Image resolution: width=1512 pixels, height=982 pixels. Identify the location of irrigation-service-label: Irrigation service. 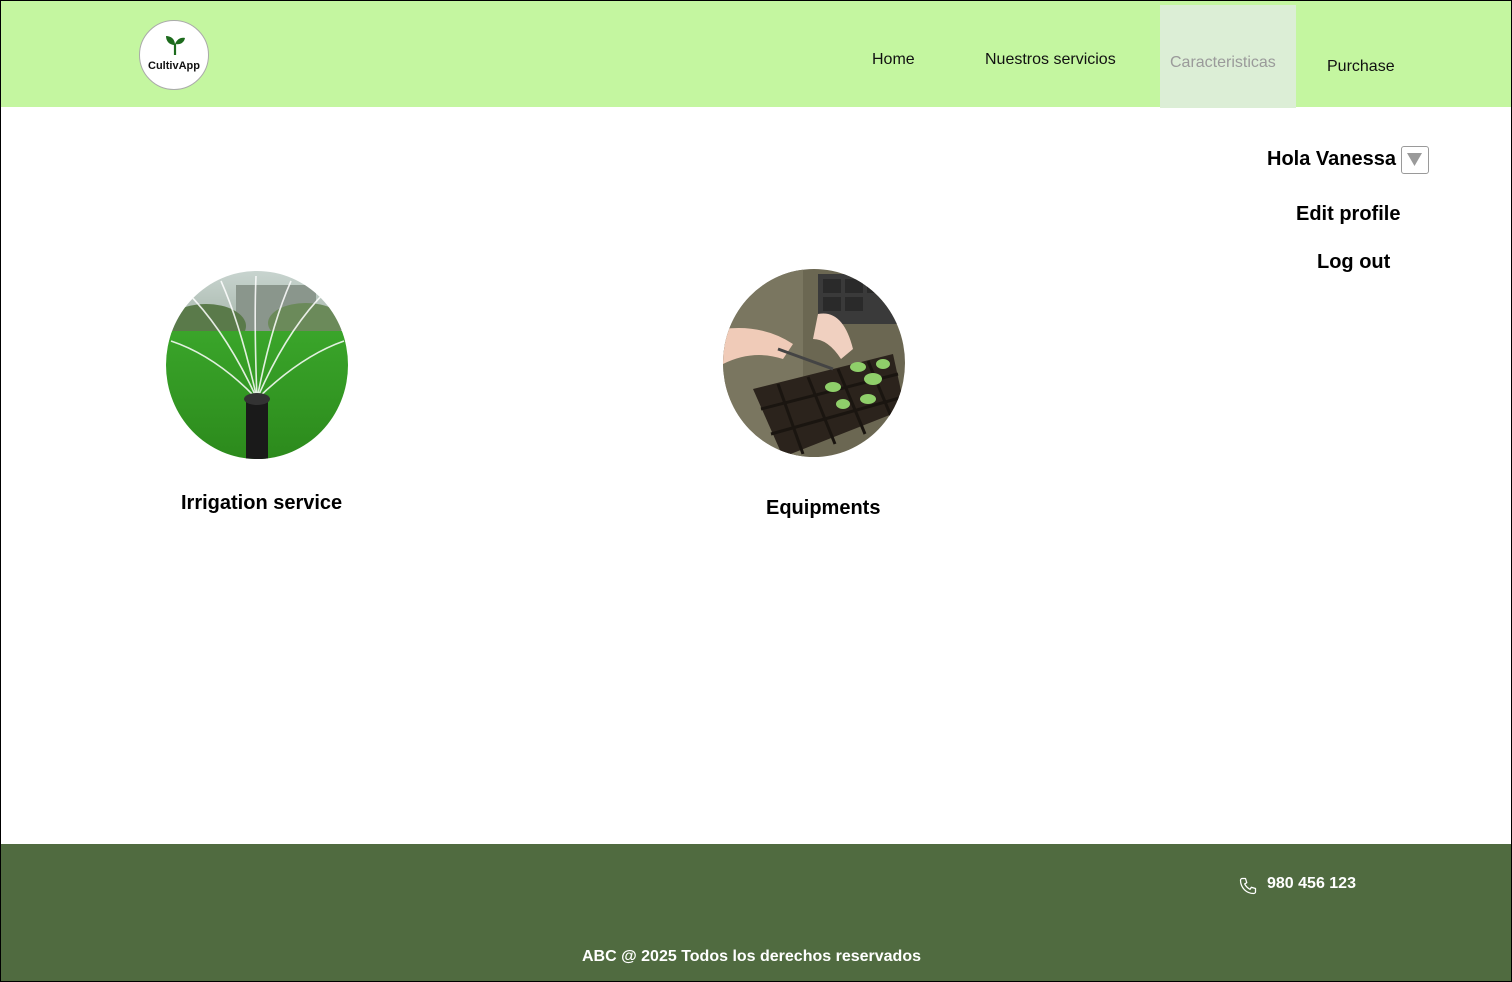
(261, 503).